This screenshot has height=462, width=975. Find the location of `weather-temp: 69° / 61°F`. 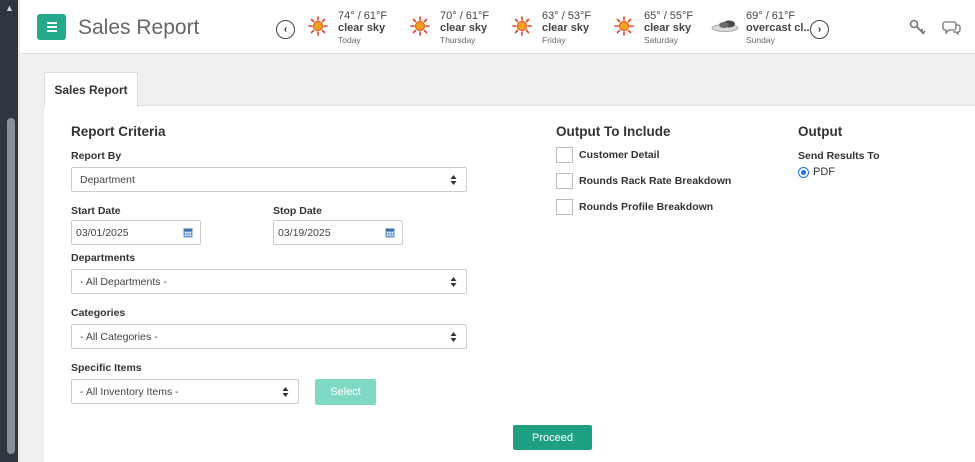

weather-temp: 69° / 61°F is located at coordinates (771, 16).